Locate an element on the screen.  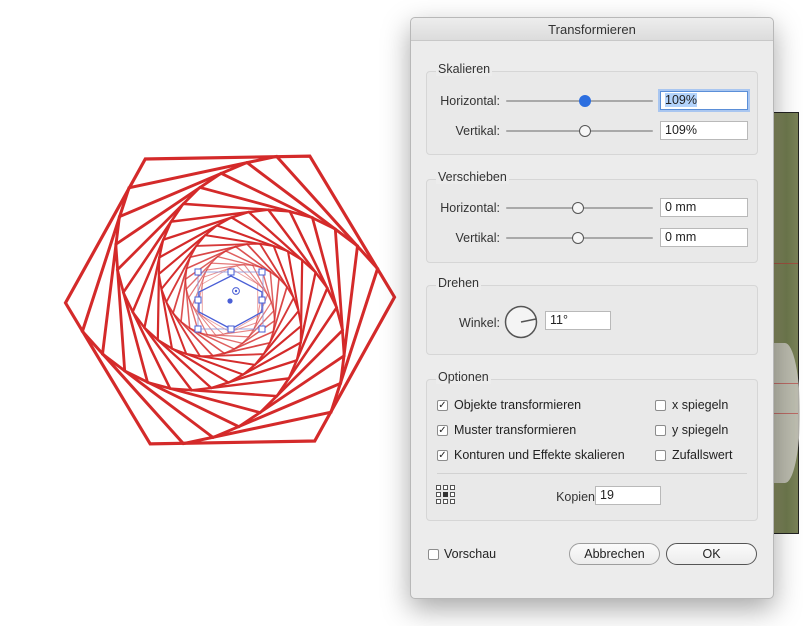
move-horizontal-label: Horizontal: is located at coordinates (470, 208).